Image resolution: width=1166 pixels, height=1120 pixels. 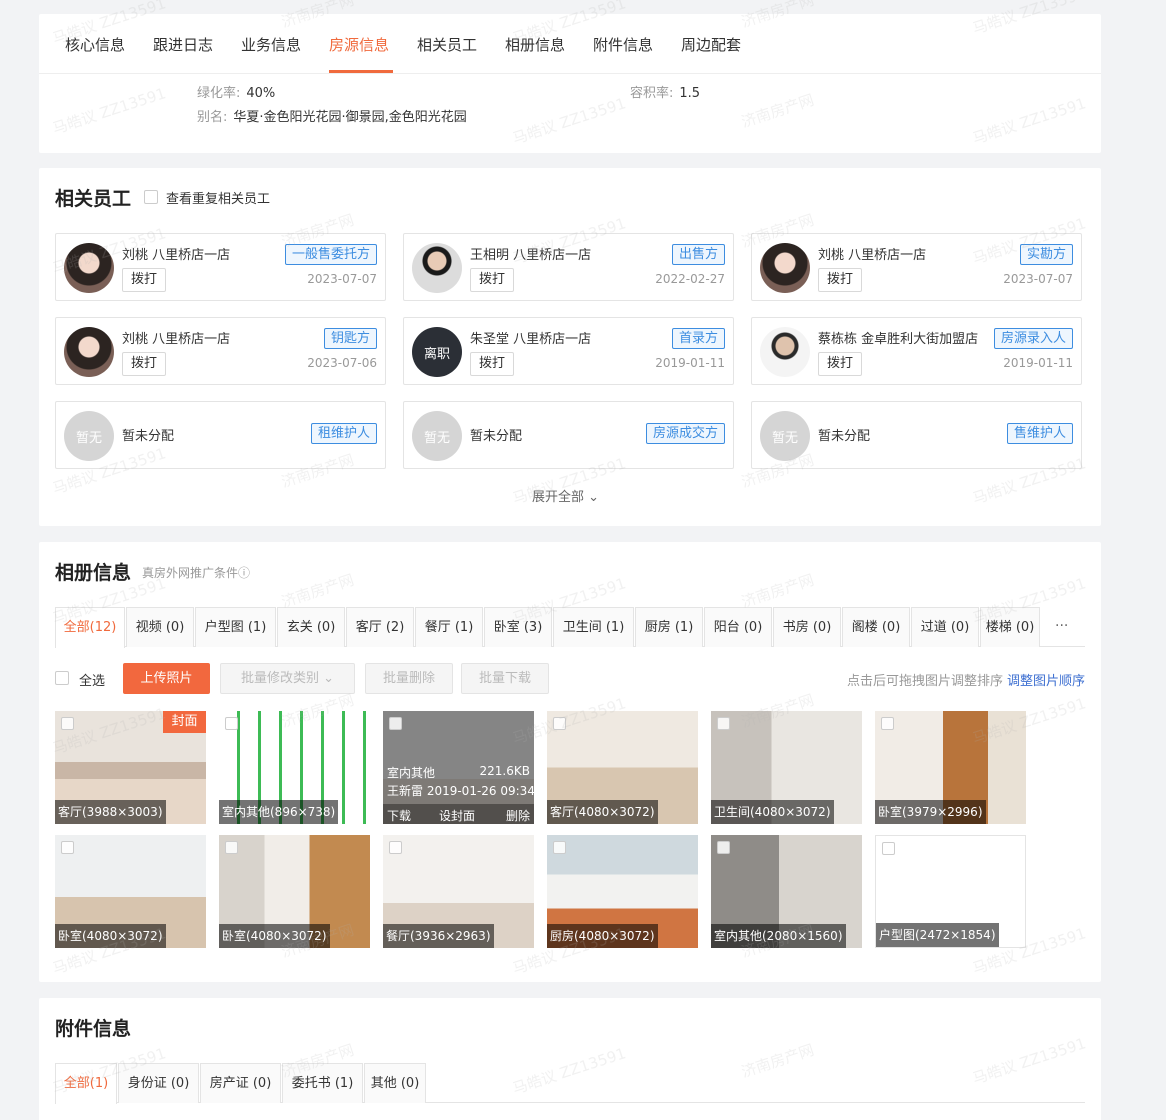 What do you see at coordinates (785, 268) in the screenshot?
I see `avatar` at bounding box center [785, 268].